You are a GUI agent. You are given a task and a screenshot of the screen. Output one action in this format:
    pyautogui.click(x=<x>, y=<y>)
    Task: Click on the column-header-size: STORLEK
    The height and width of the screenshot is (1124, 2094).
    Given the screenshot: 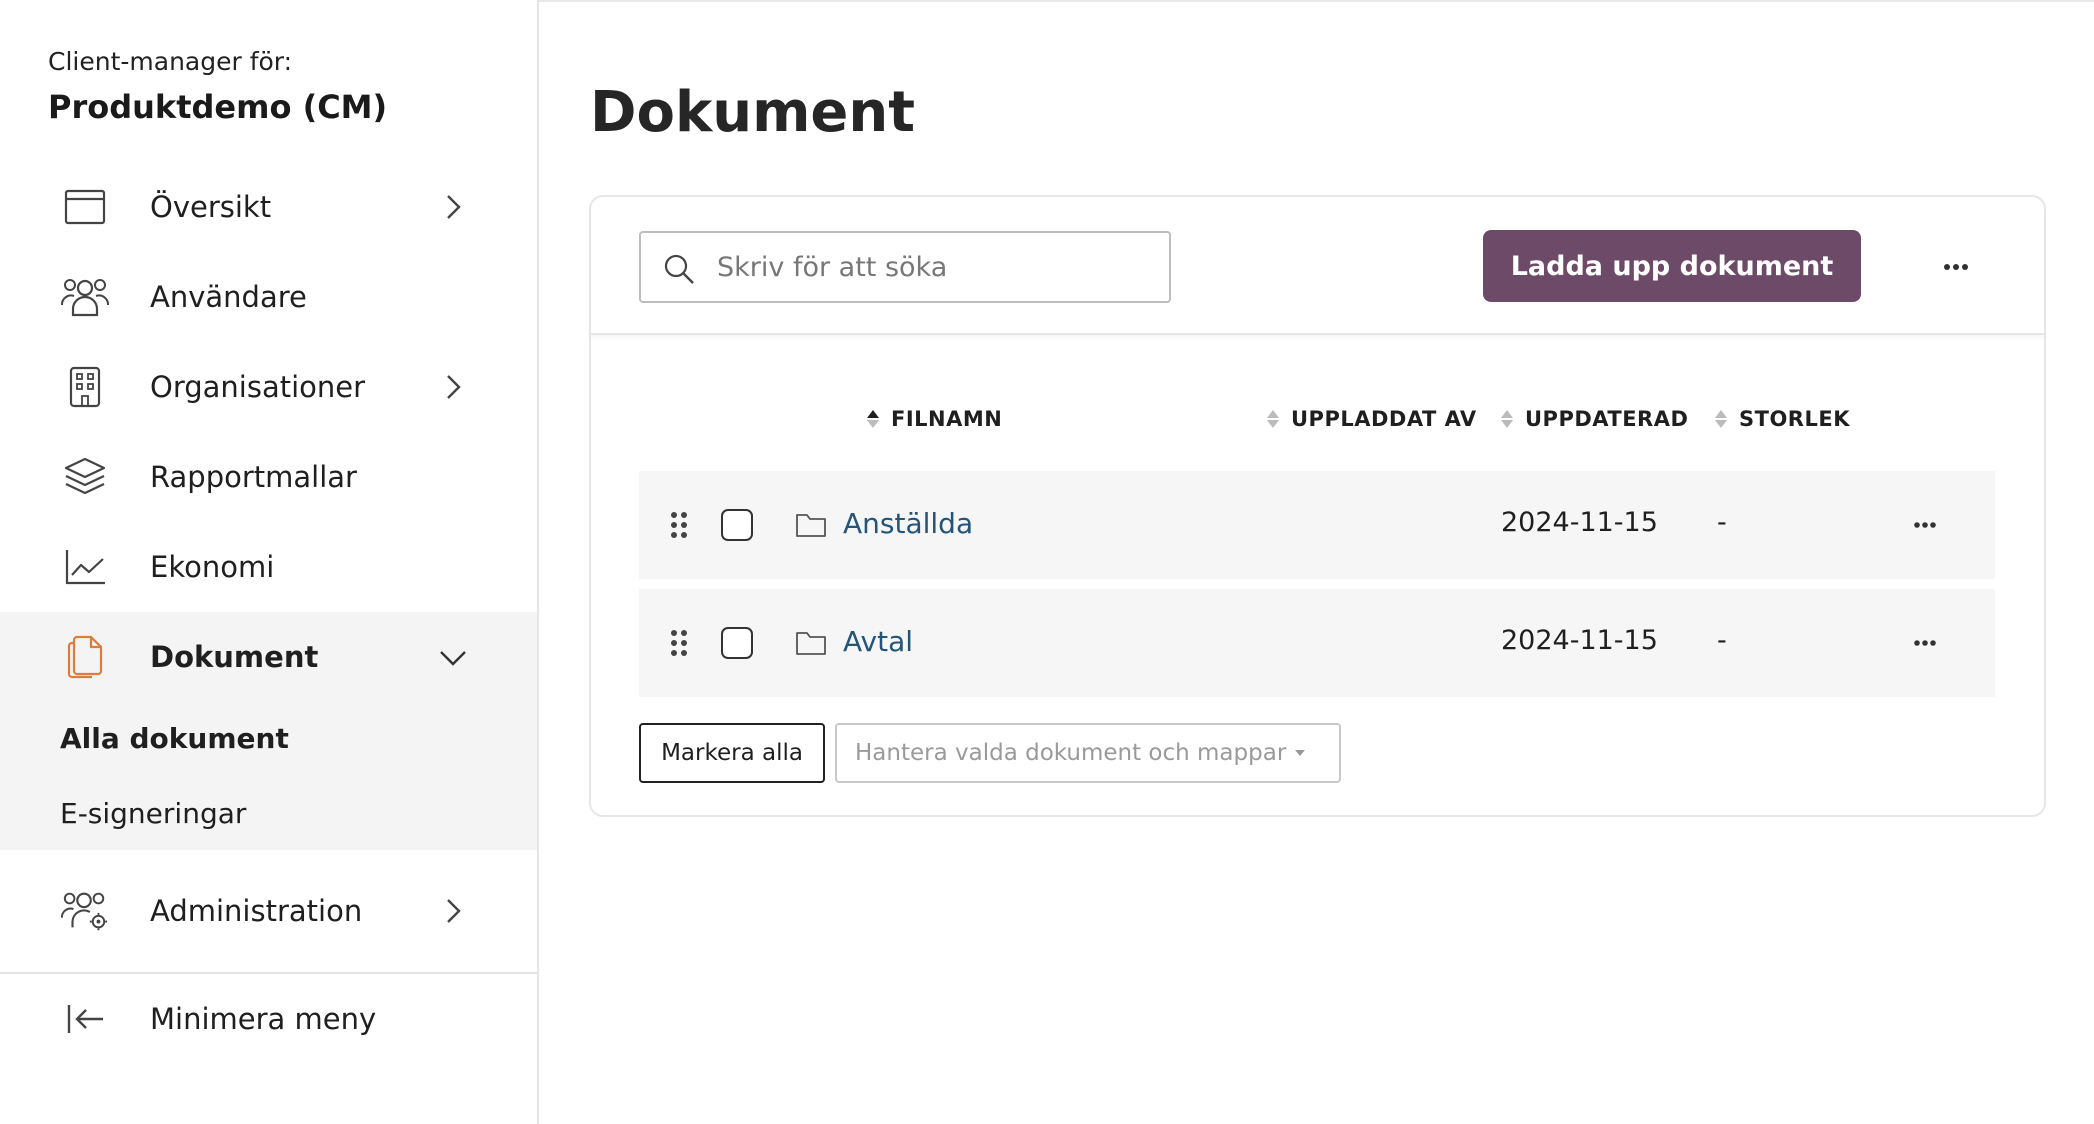 What is the action you would take?
    pyautogui.click(x=1781, y=419)
    